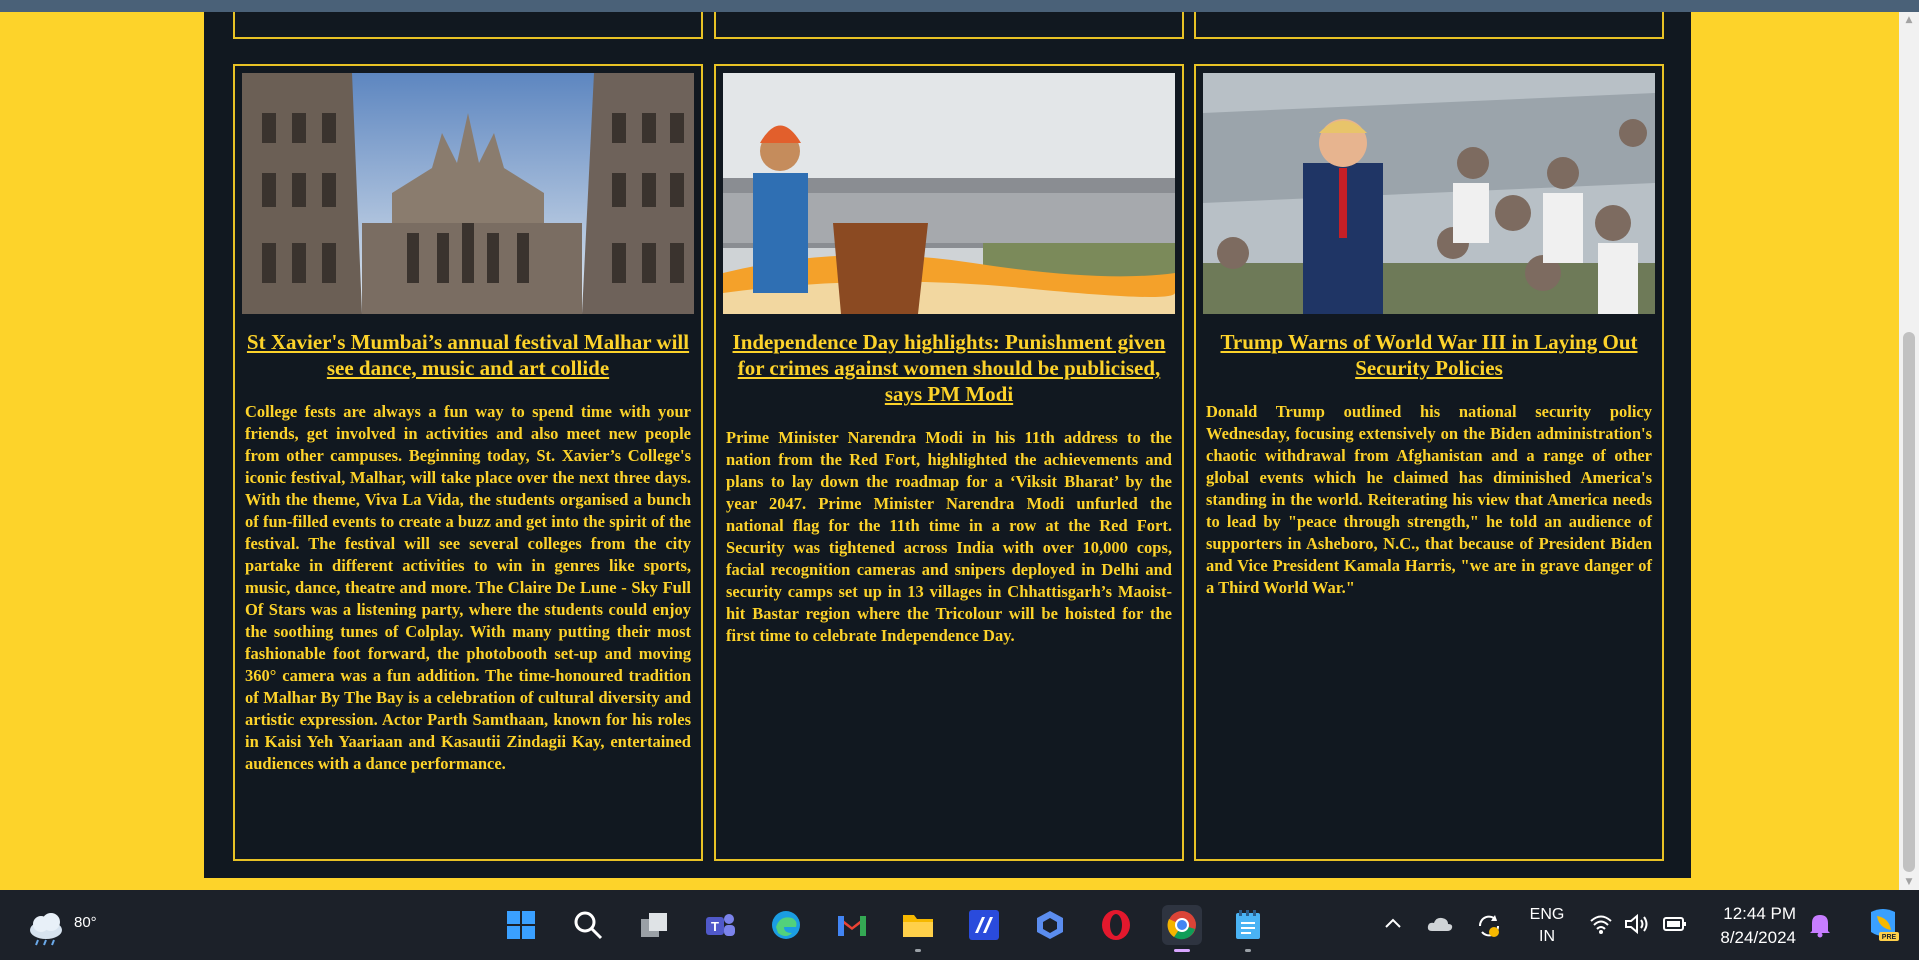  What do you see at coordinates (1440, 926) in the screenshot?
I see `onedrive-cloud-icon` at bounding box center [1440, 926].